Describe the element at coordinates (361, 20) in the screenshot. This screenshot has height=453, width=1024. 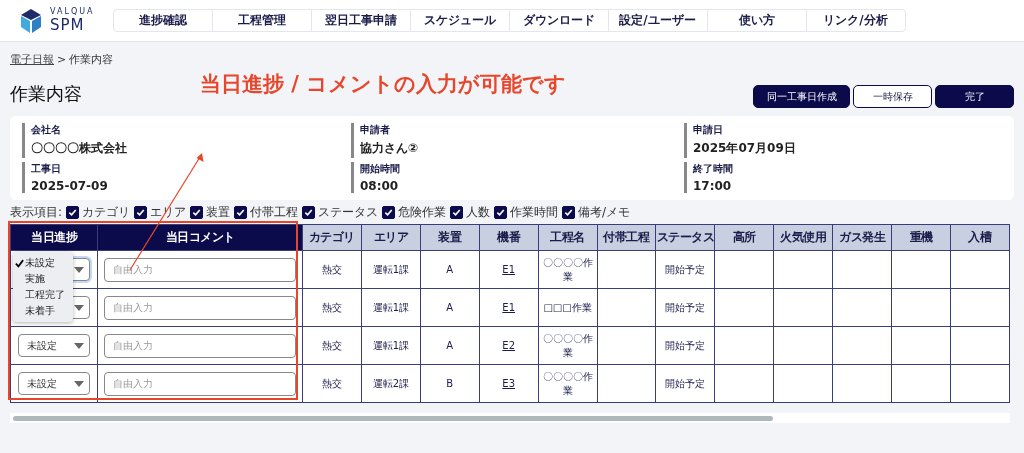
I see `nav-tab: 翌日工事申請` at that location.